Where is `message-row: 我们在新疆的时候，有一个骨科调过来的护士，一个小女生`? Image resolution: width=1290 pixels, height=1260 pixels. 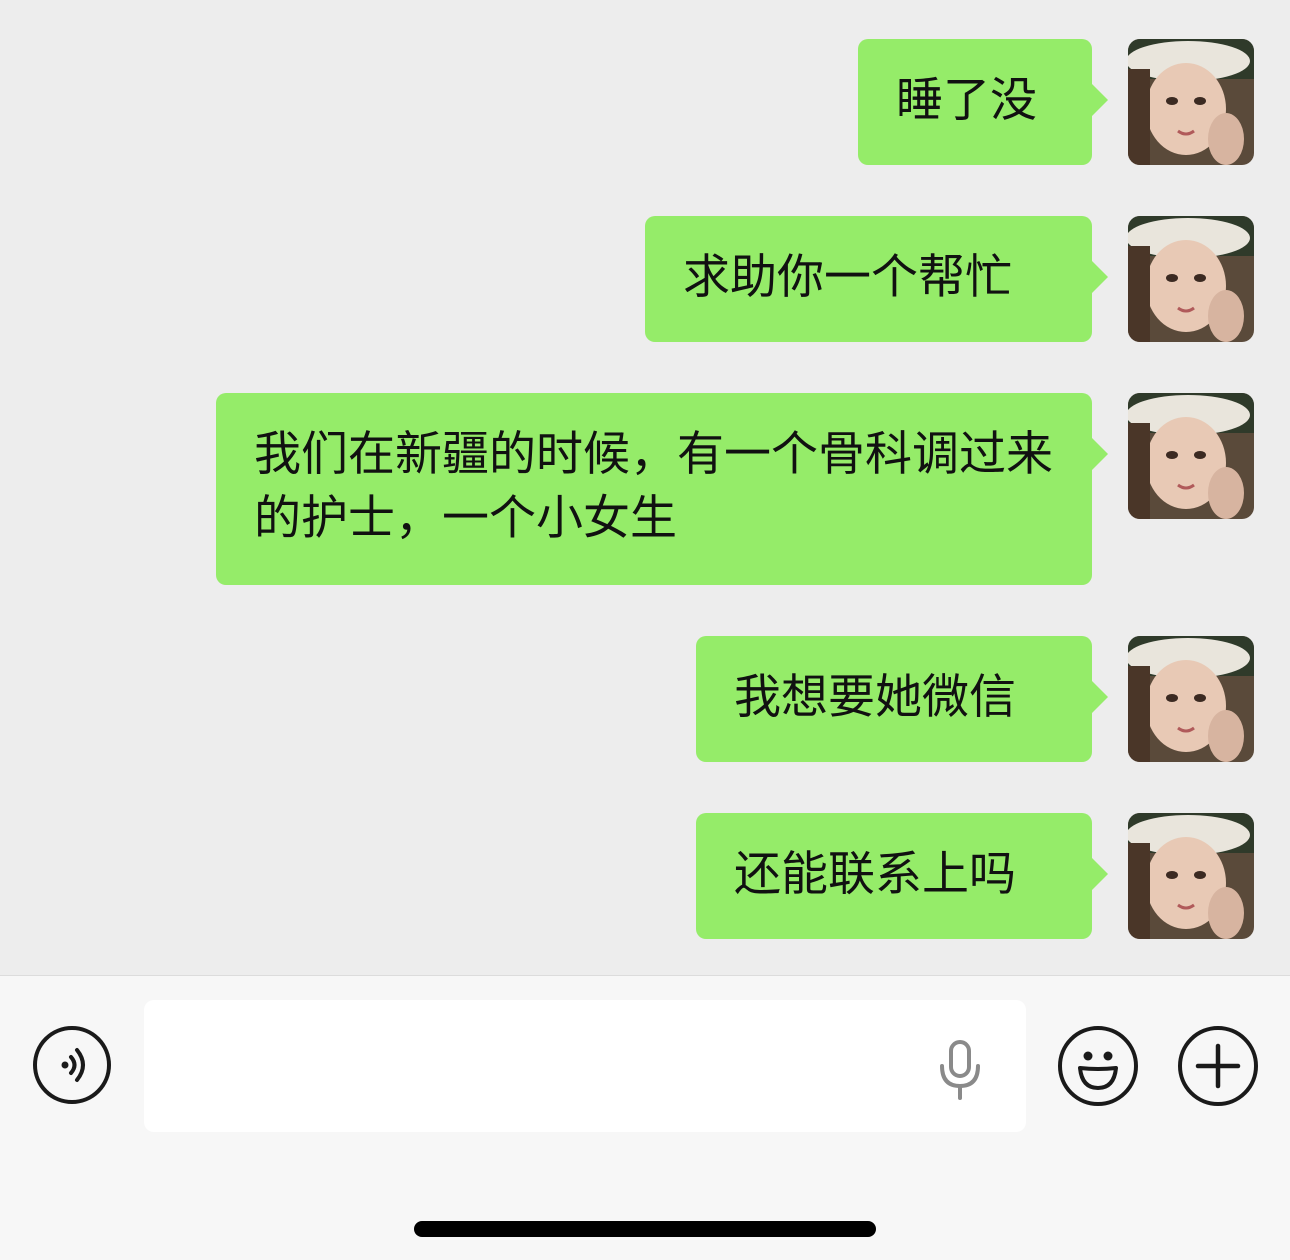 message-row: 我们在新疆的时候，有一个骨科调过来的护士，一个小女生 is located at coordinates (735, 489).